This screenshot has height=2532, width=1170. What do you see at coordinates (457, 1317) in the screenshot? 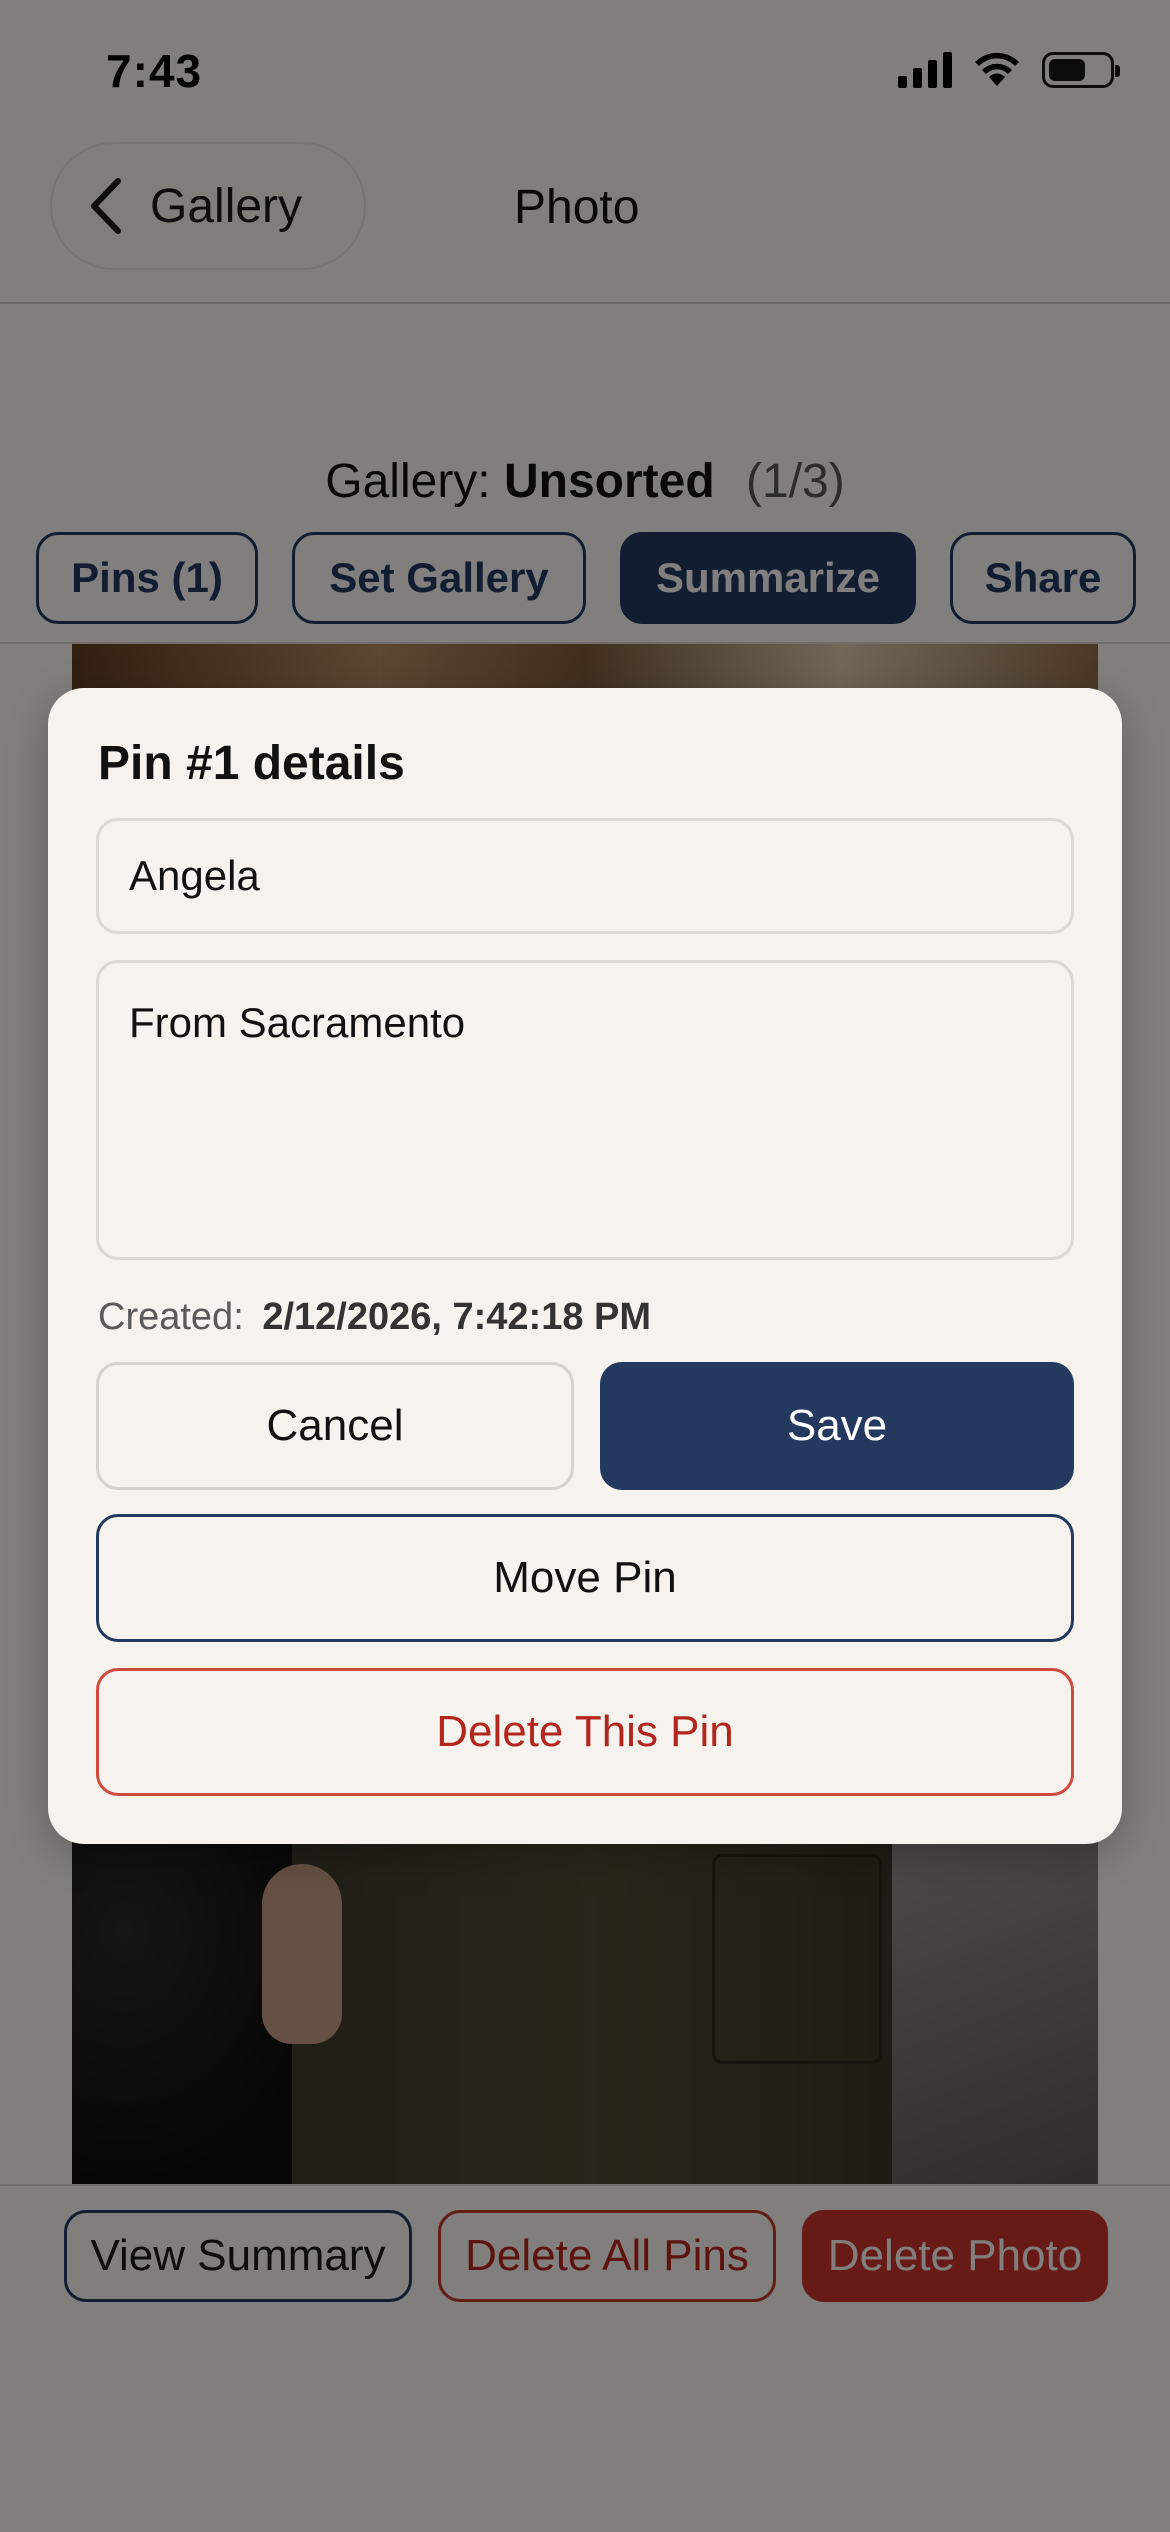
I see `created-value: 2/12/2026, 7:42:18 PM` at bounding box center [457, 1317].